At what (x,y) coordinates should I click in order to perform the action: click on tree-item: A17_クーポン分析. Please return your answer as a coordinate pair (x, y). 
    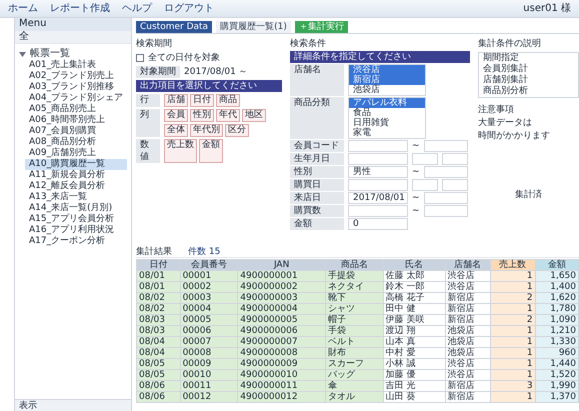
    Looking at the image, I should click on (76, 241).